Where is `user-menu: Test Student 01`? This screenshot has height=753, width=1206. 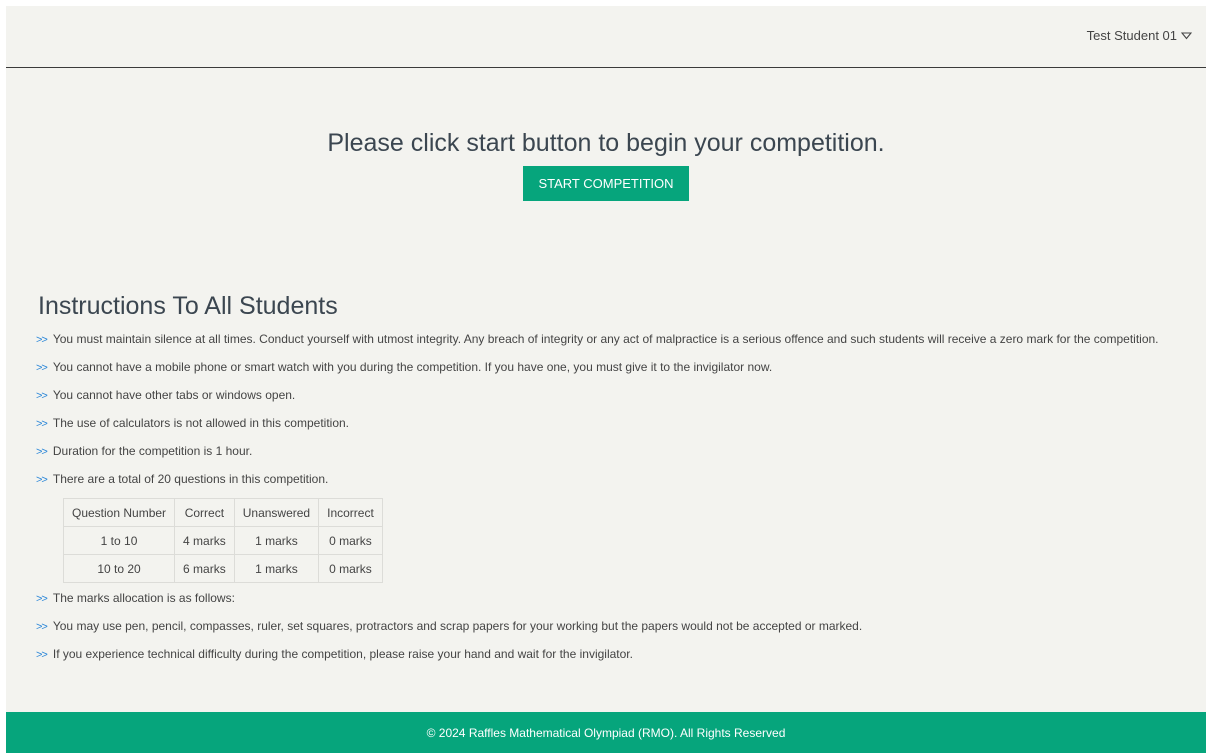
user-menu: Test Student 01 is located at coordinates (1139, 35).